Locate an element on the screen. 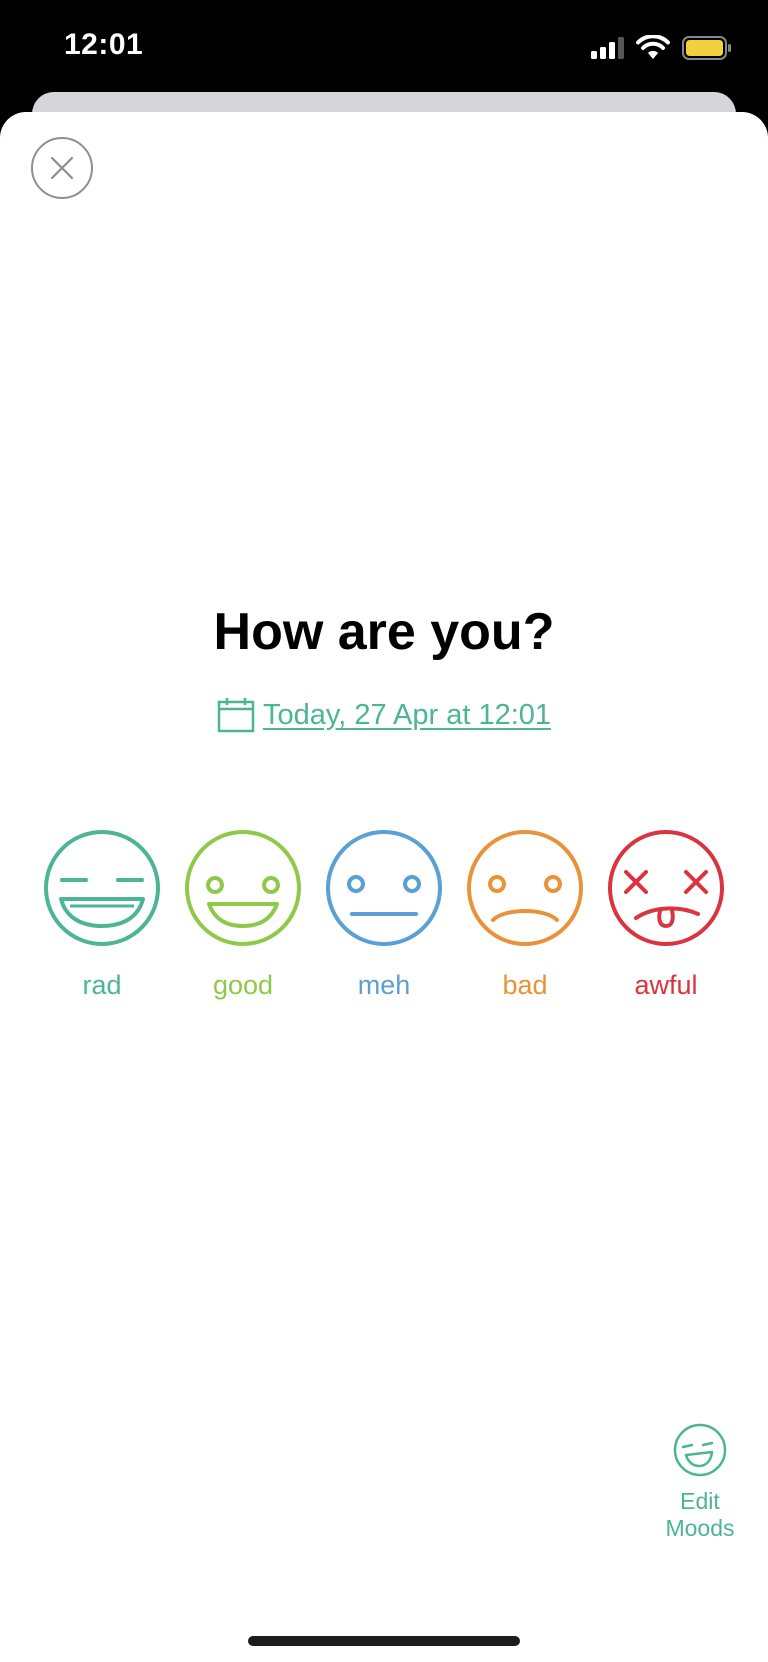 The image size is (768, 1662). edit-moods-label: Edit Moods is located at coordinates (699, 1515).